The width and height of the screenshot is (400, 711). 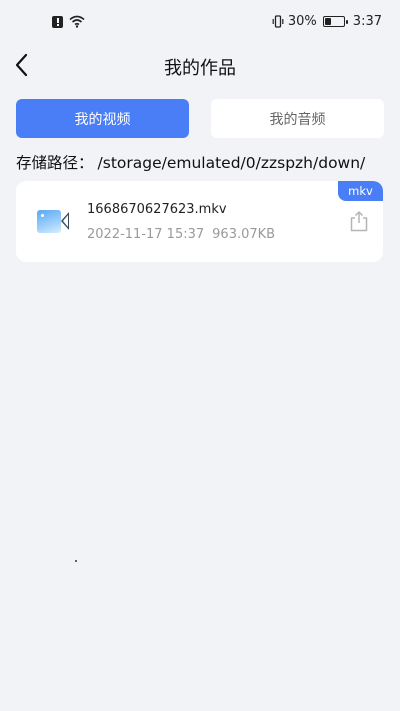 I want to click on file-date: 2022-11-17 15:37, so click(x=146, y=234).